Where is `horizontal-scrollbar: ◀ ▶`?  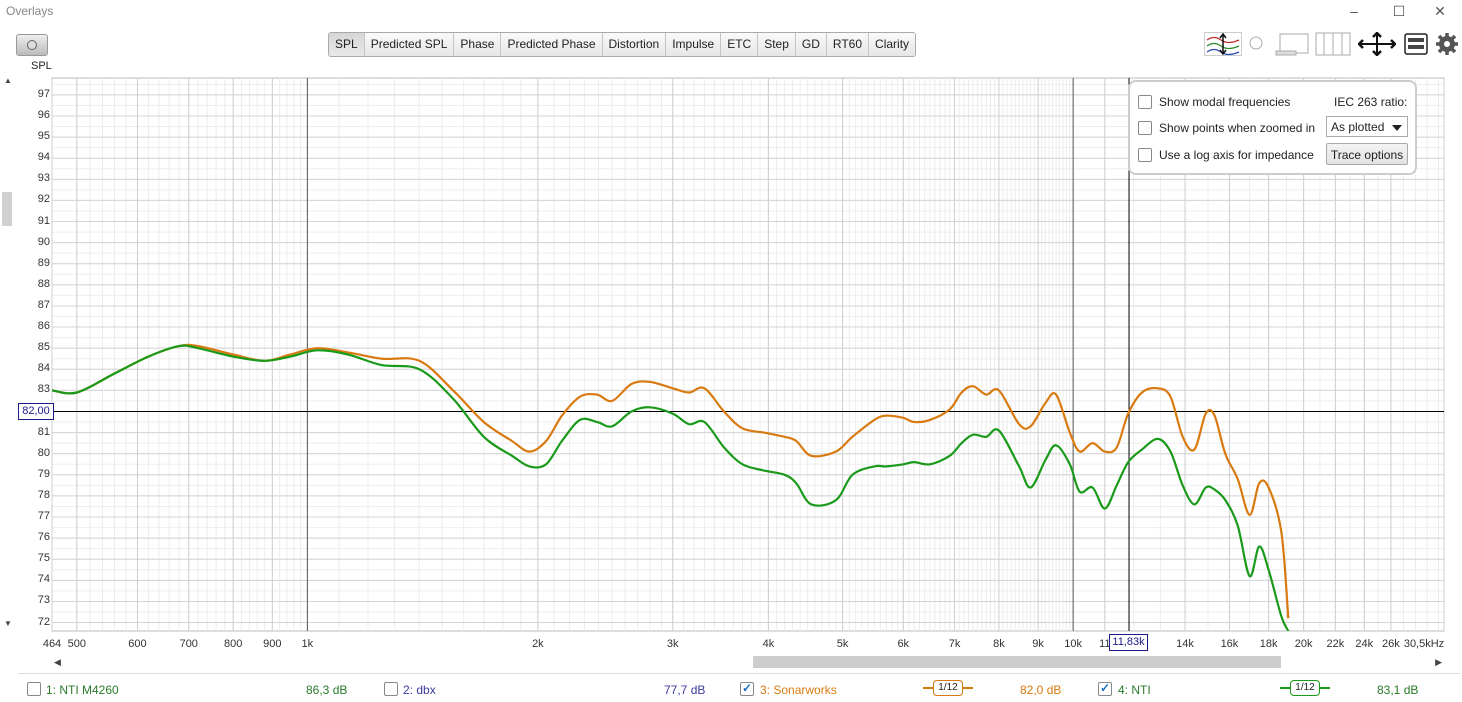
horizontal-scrollbar: ◀ ▶ is located at coordinates (748, 662).